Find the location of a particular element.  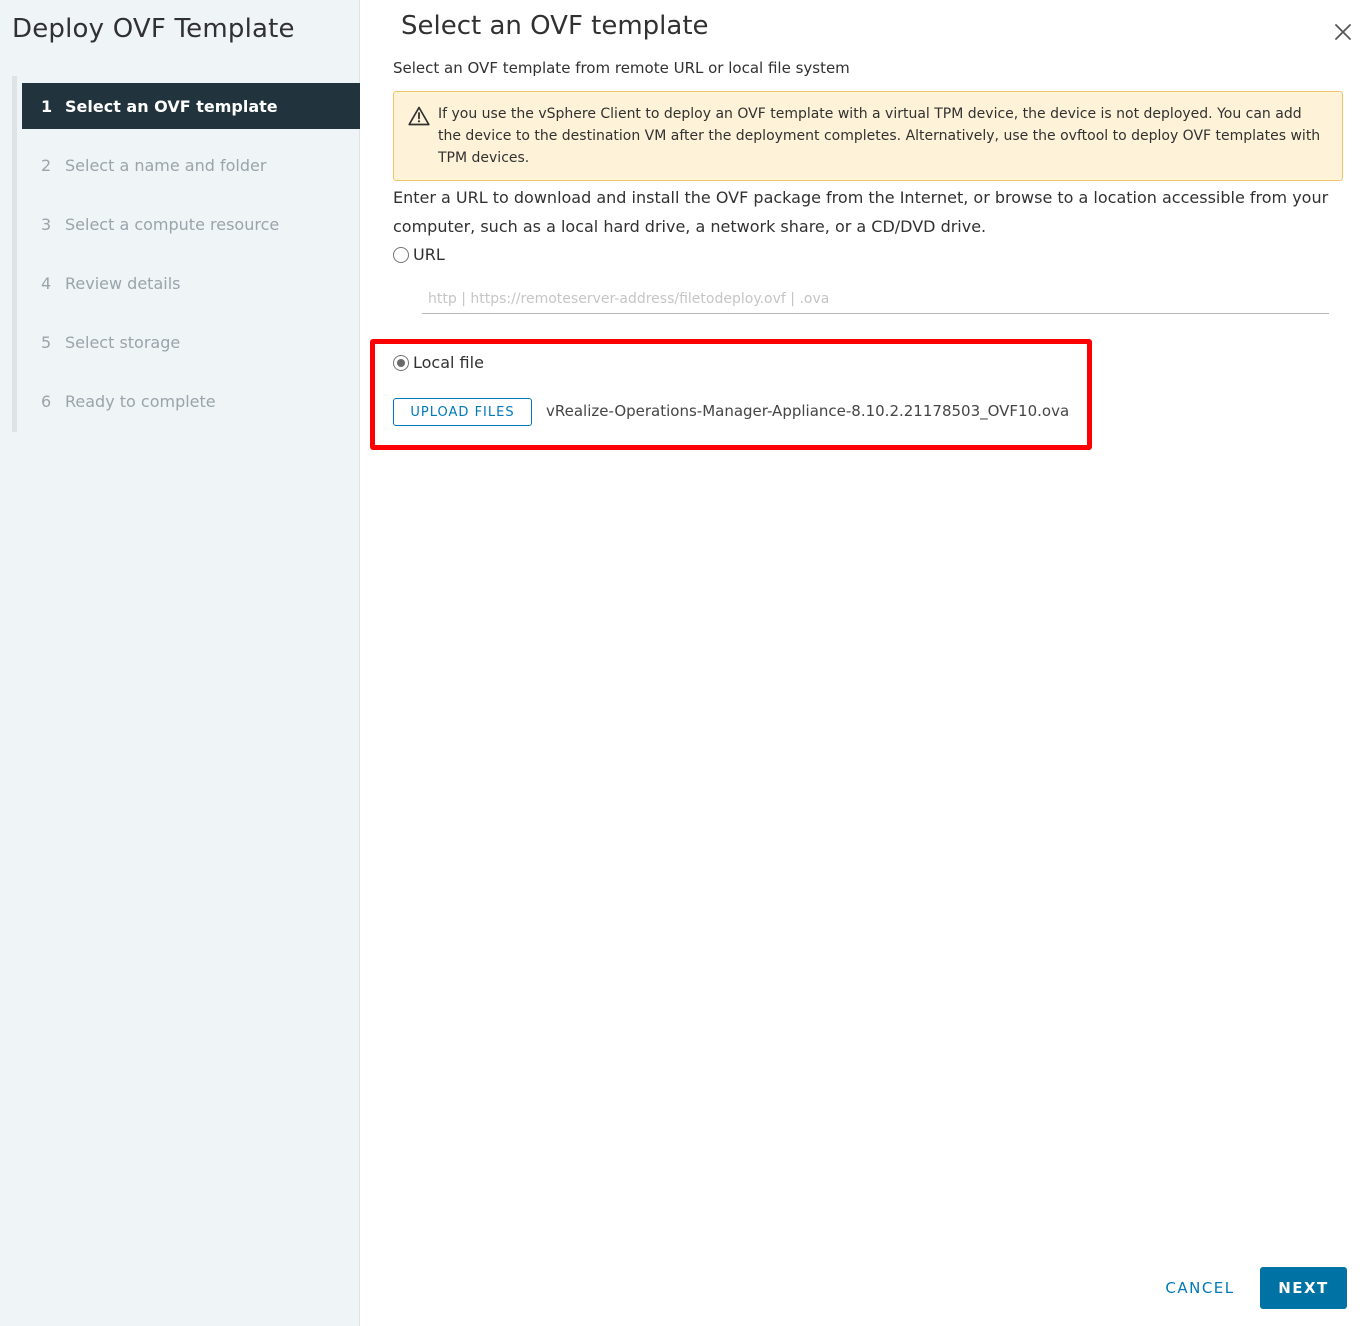

close-icon is located at coordinates (1343, 32).